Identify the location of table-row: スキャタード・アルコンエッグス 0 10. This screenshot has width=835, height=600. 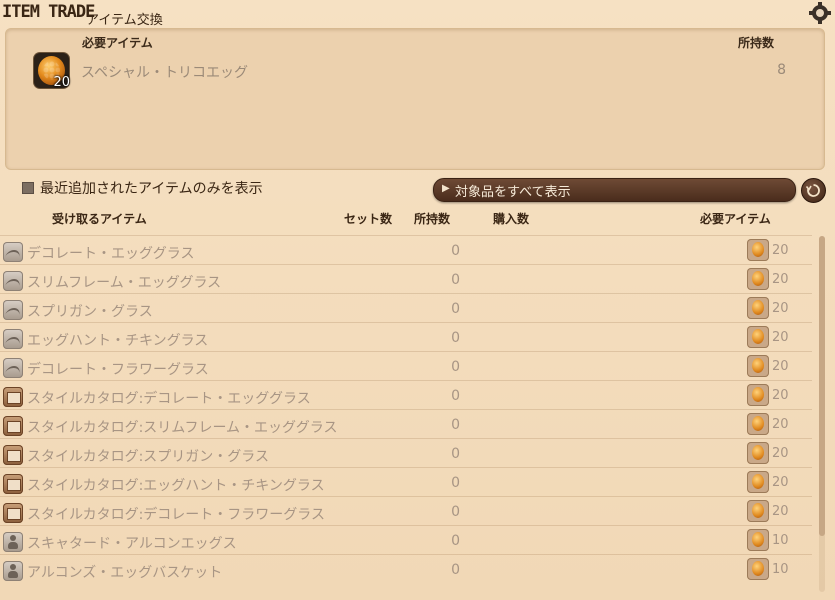
(406, 540).